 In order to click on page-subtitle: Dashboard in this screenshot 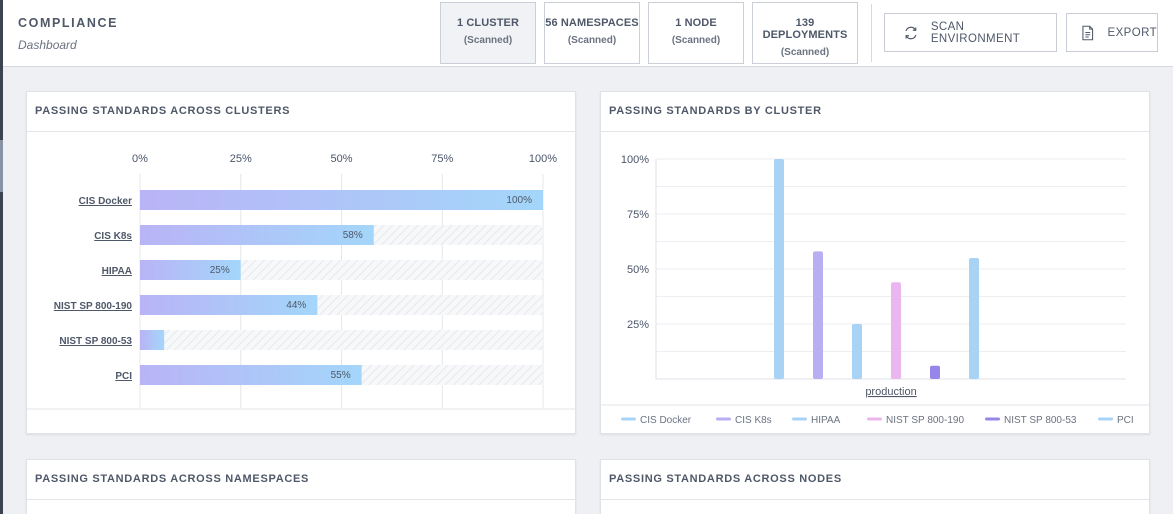, I will do `click(47, 45)`.